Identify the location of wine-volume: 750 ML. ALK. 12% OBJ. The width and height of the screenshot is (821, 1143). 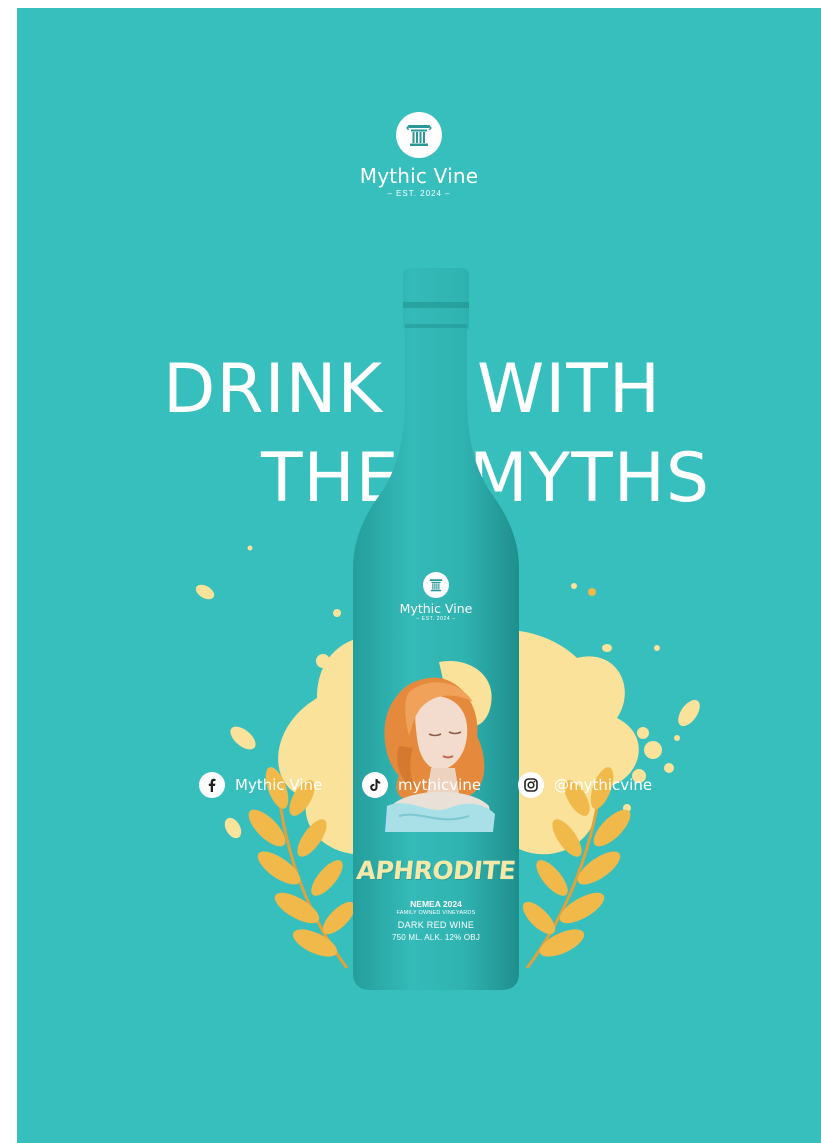
(436, 937).